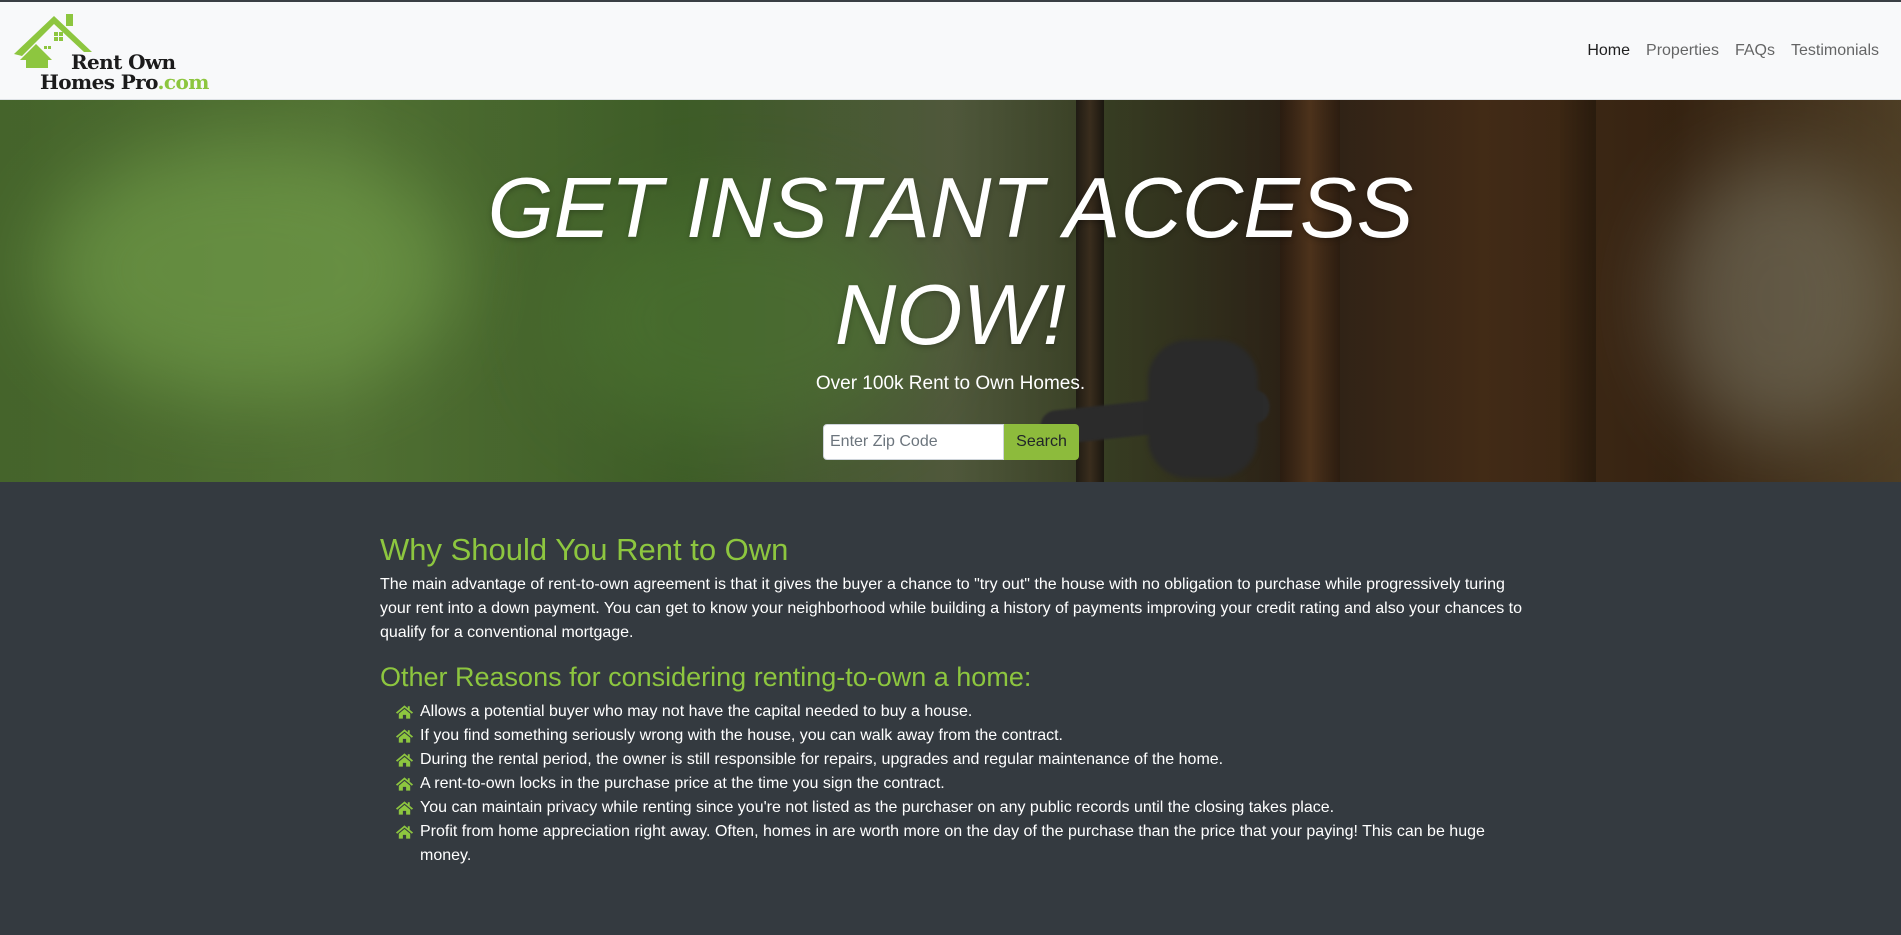 The image size is (1901, 935). I want to click on zip-search-form: Search, so click(951, 442).